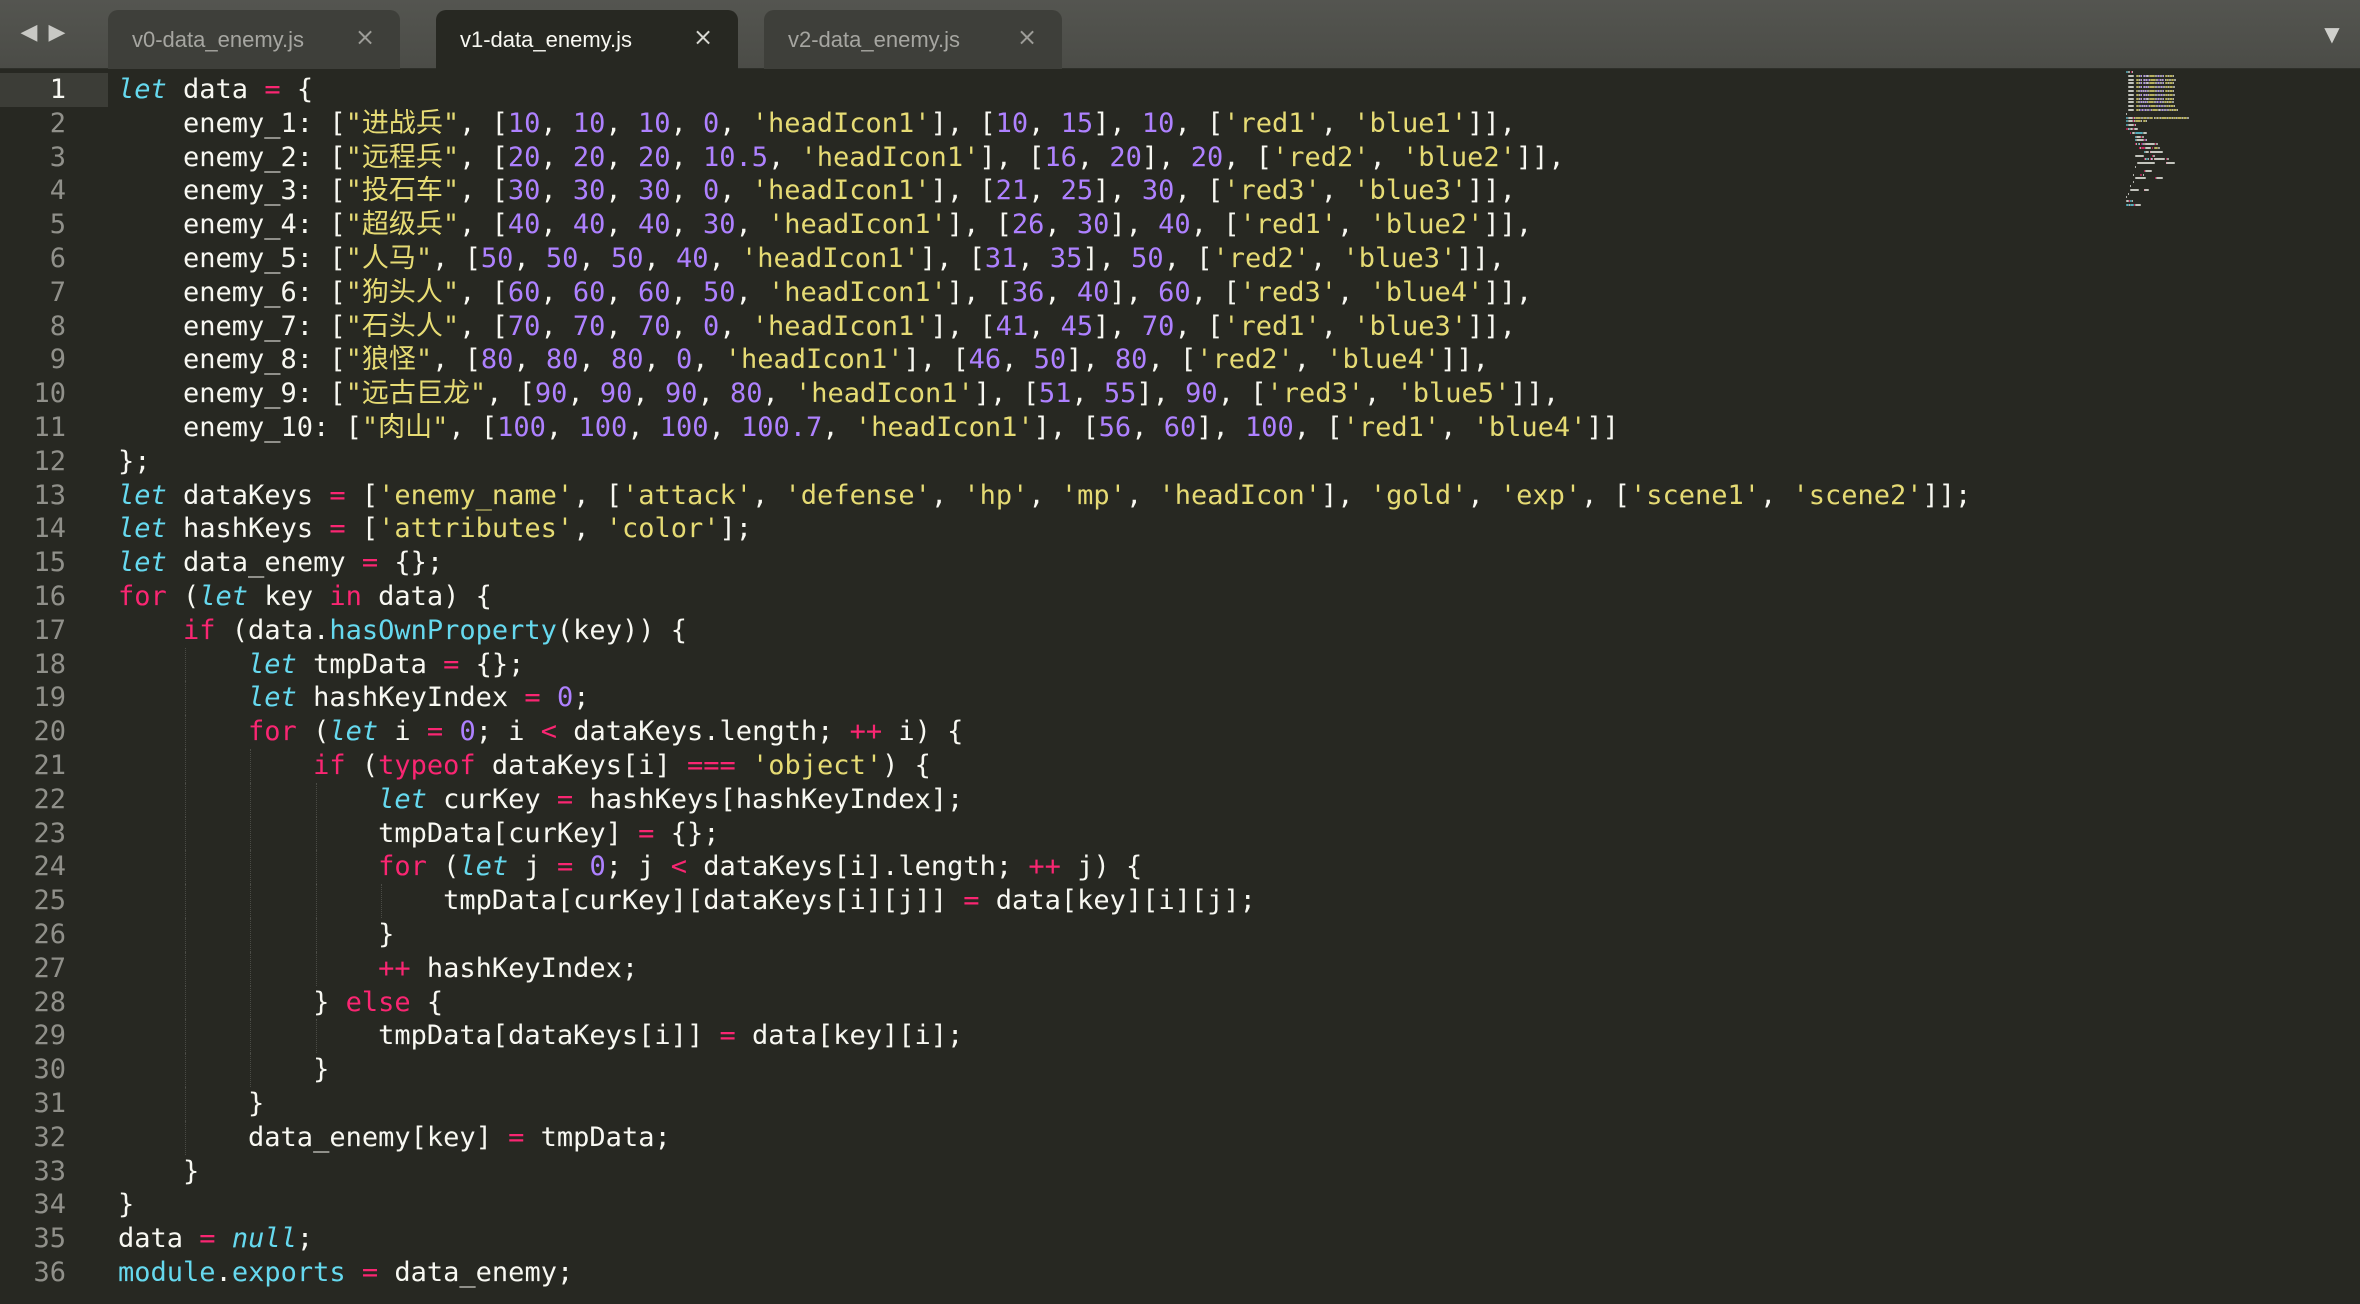 Image resolution: width=2360 pixels, height=1304 pixels. I want to click on code-line: if (typeof dataKeys[i] === 'object') {, so click(524, 766).